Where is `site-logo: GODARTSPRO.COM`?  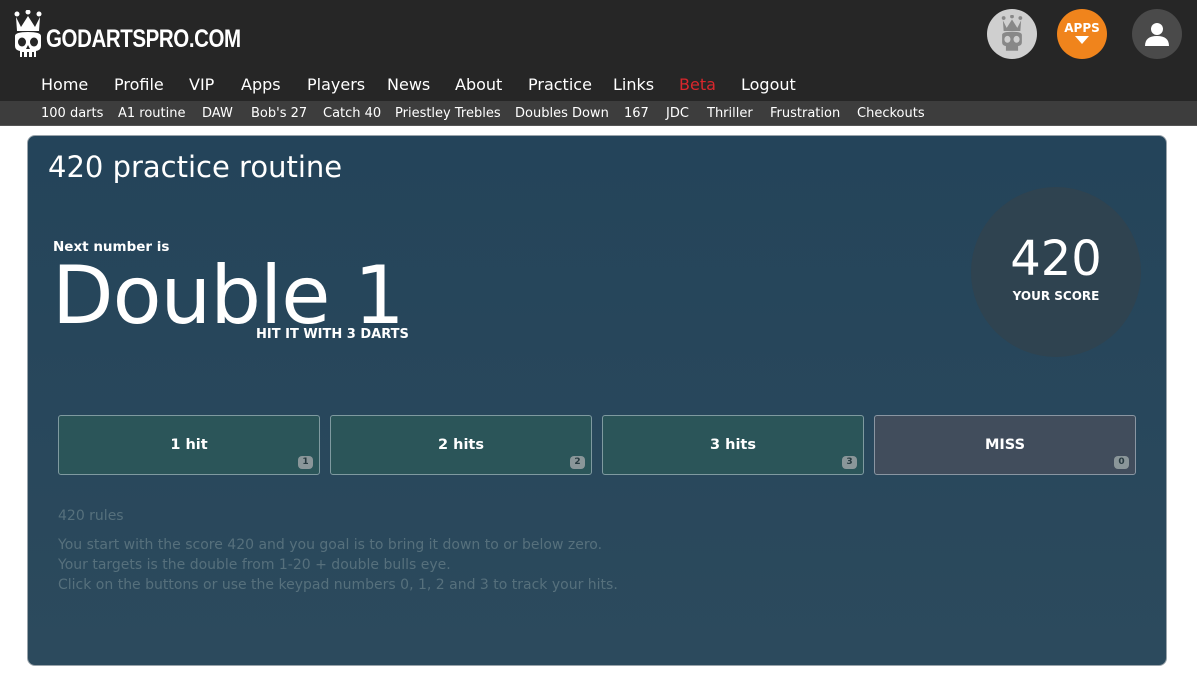
site-logo: GODARTSPRO.COM is located at coordinates (147, 35).